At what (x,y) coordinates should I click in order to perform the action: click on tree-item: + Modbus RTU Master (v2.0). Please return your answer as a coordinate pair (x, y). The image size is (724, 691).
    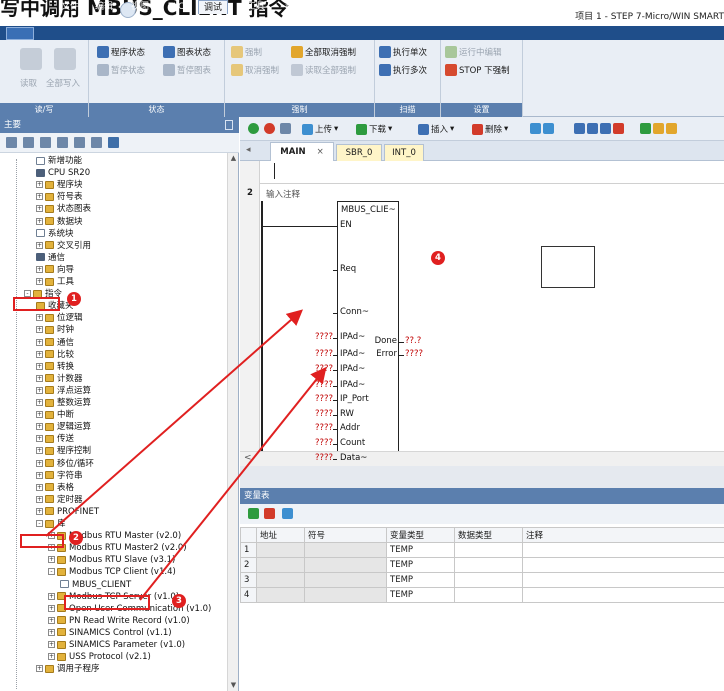
    Looking at the image, I should click on (114, 536).